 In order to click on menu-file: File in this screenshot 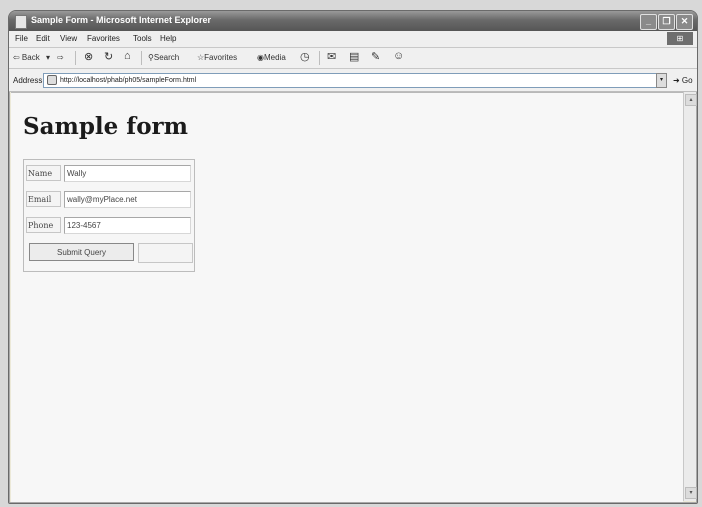, I will do `click(21, 38)`.